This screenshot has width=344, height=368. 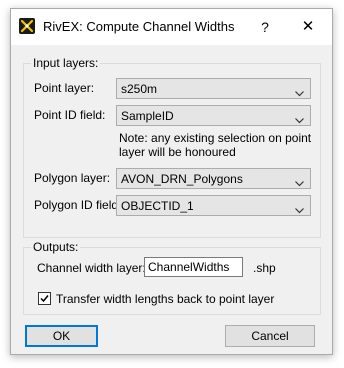 I want to click on title-bar: RivEX: Compute Channel Widths ? ✕, so click(x=171, y=27).